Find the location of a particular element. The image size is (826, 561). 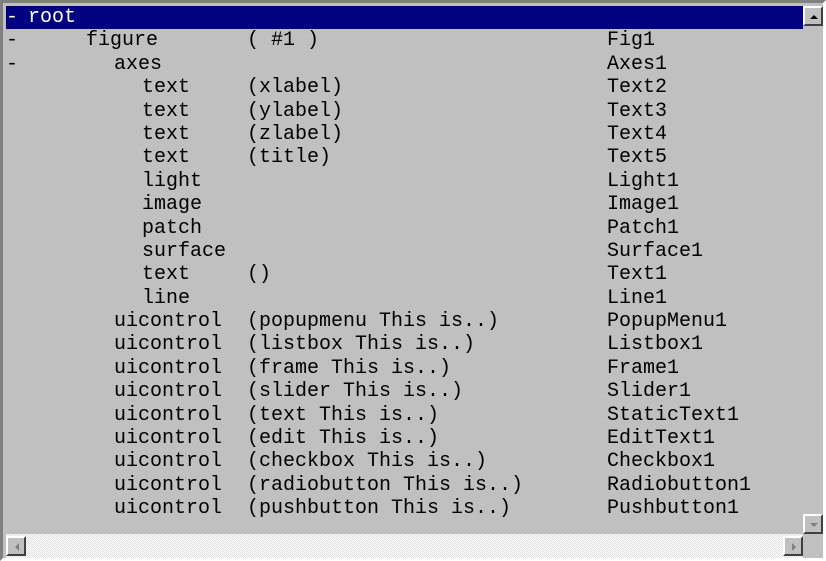

scroll-left-button is located at coordinates (16, 546).